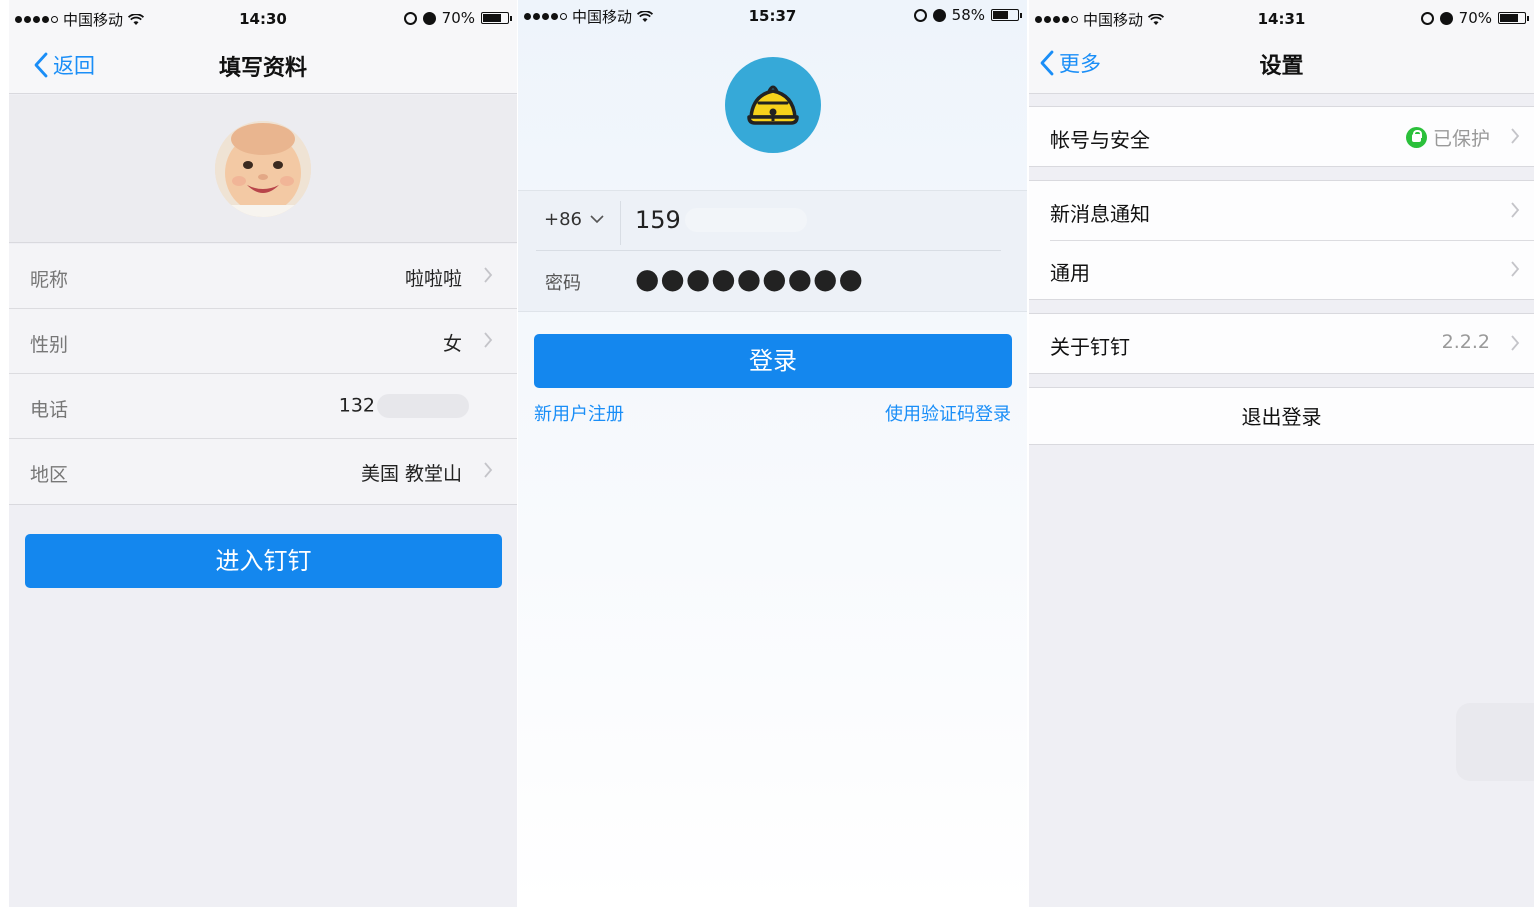 This screenshot has width=1534, height=907. I want to click on nav-bar: 更多 设置, so click(1281, 62).